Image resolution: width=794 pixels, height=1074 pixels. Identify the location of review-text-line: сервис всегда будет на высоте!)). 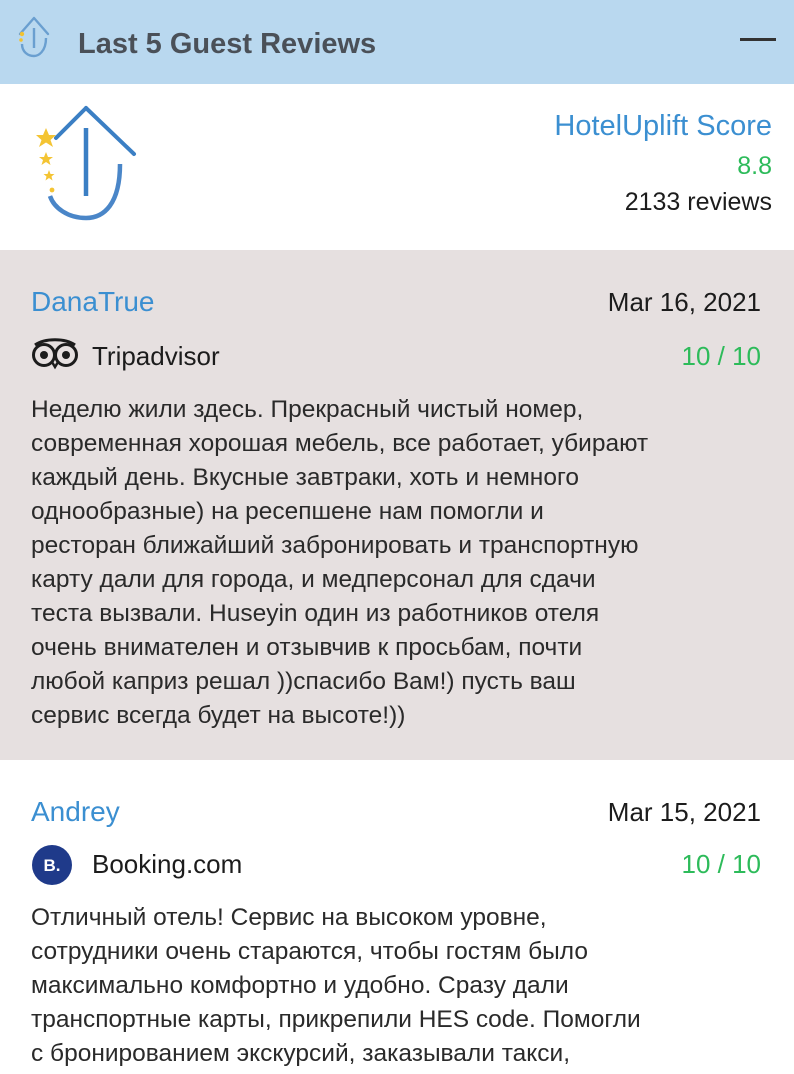
(218, 715).